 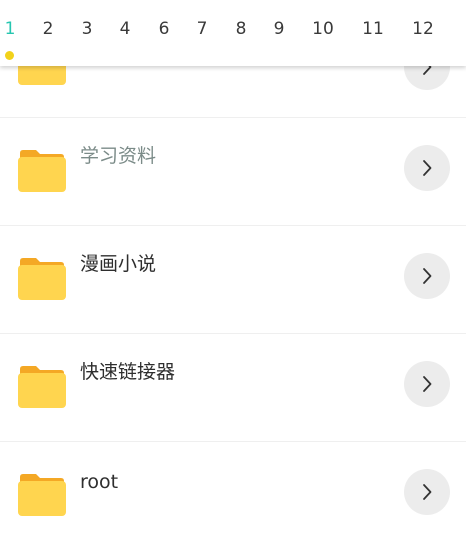 What do you see at coordinates (118, 264) in the screenshot?
I see `folder-label: 漫画小说` at bounding box center [118, 264].